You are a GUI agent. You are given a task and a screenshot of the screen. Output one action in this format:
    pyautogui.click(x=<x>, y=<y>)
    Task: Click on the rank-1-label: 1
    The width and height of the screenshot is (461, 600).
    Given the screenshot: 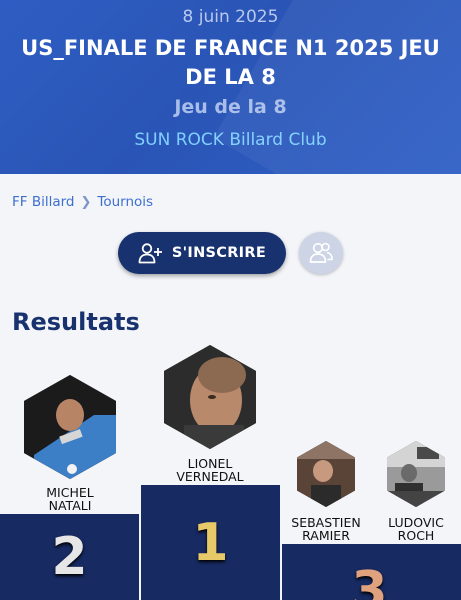 What is the action you would take?
    pyautogui.click(x=210, y=542)
    